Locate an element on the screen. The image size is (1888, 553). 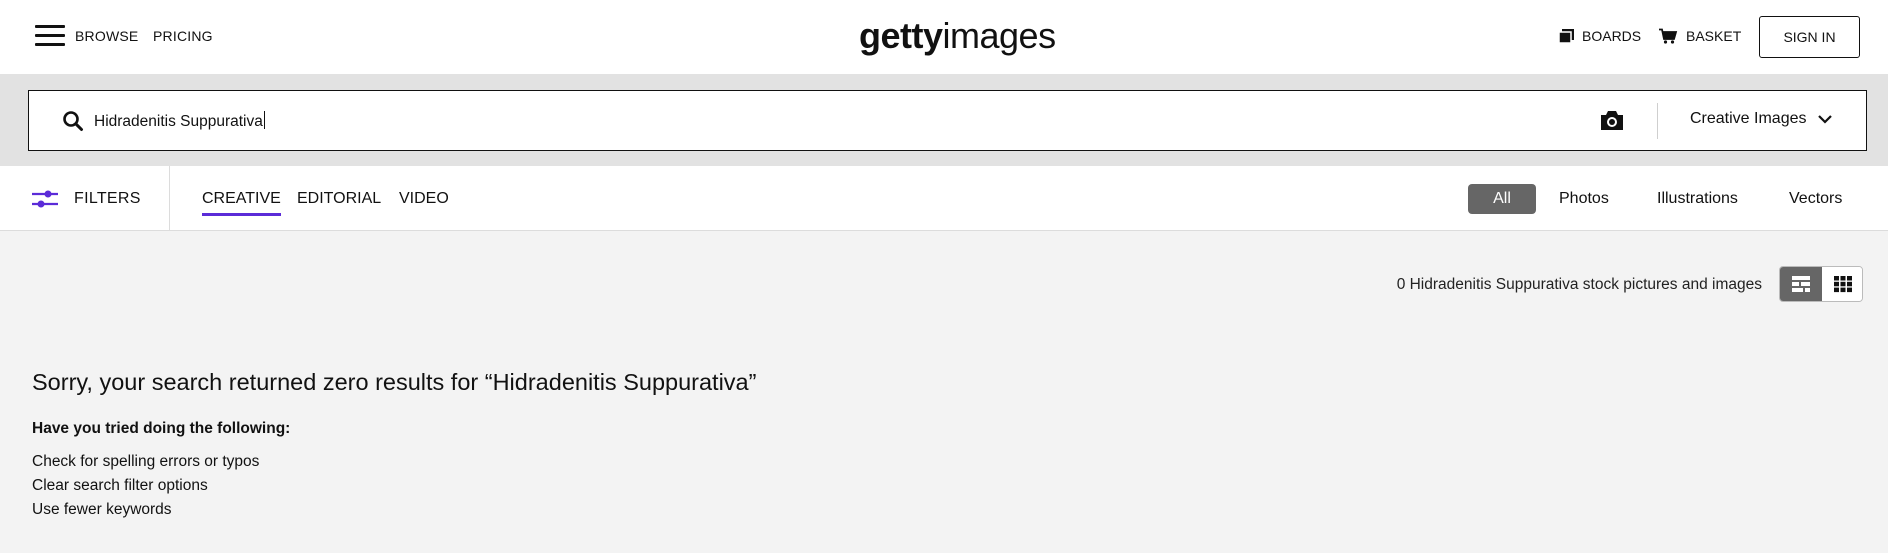
mosaic-view-icon is located at coordinates (1801, 284).